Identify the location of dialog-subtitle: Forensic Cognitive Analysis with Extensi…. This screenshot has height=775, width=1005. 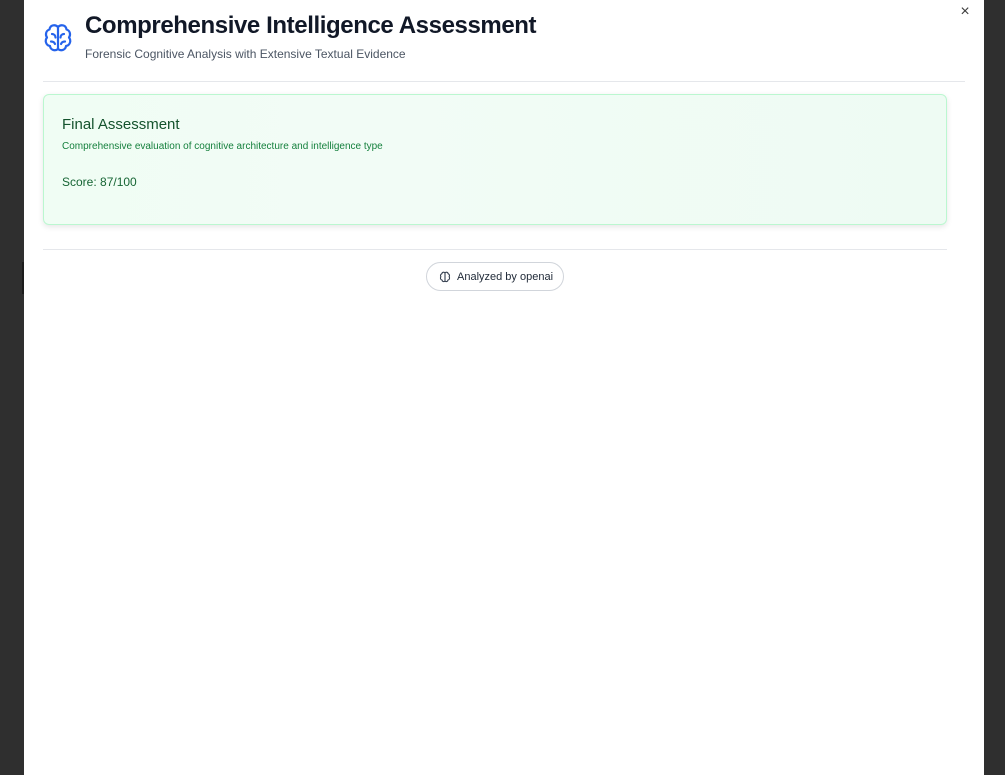
(245, 54).